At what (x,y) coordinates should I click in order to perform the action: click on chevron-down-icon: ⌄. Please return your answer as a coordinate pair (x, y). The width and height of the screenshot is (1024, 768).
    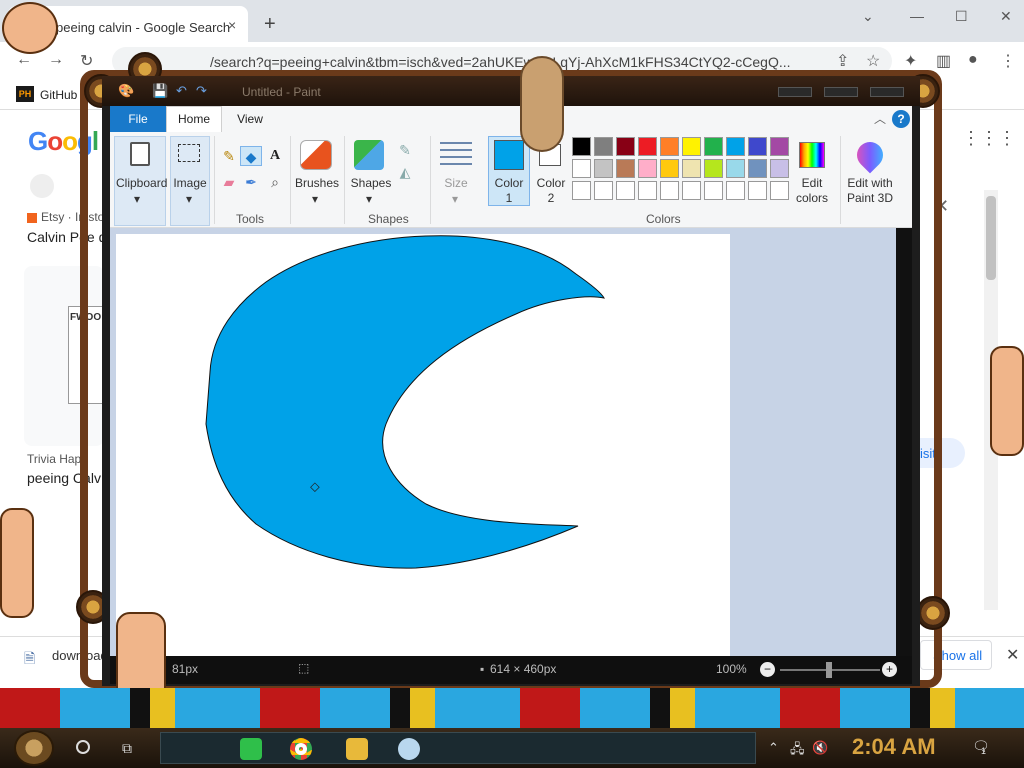
    Looking at the image, I should click on (868, 16).